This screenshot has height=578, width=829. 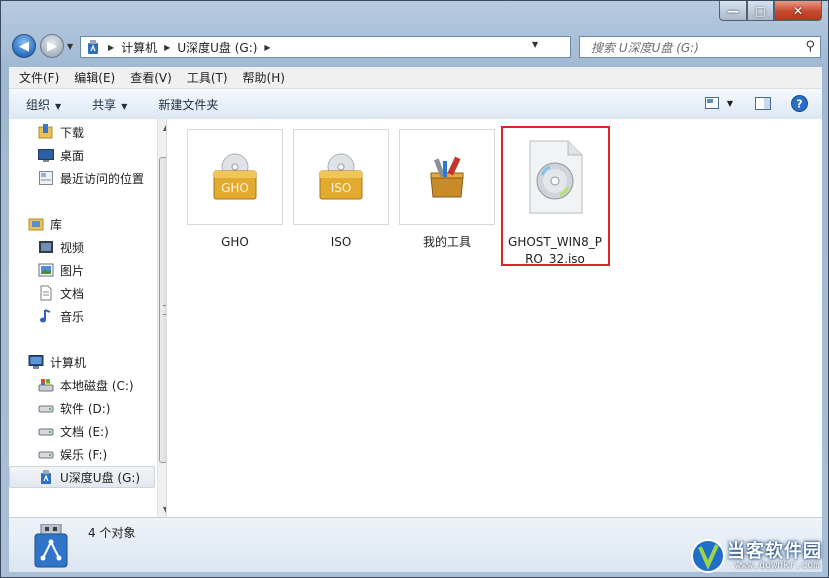 I want to click on folder-icon-label: ISO, so click(x=341, y=188).